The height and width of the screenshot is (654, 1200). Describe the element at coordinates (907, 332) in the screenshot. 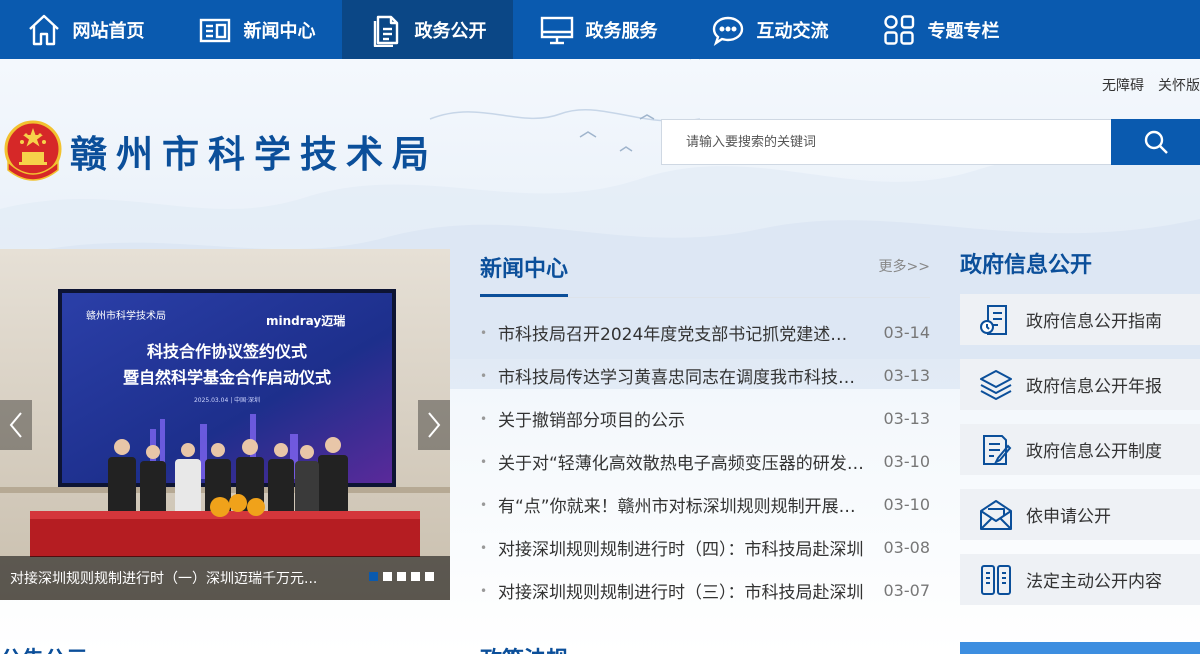

I see `news-item-date: 03-14` at that location.